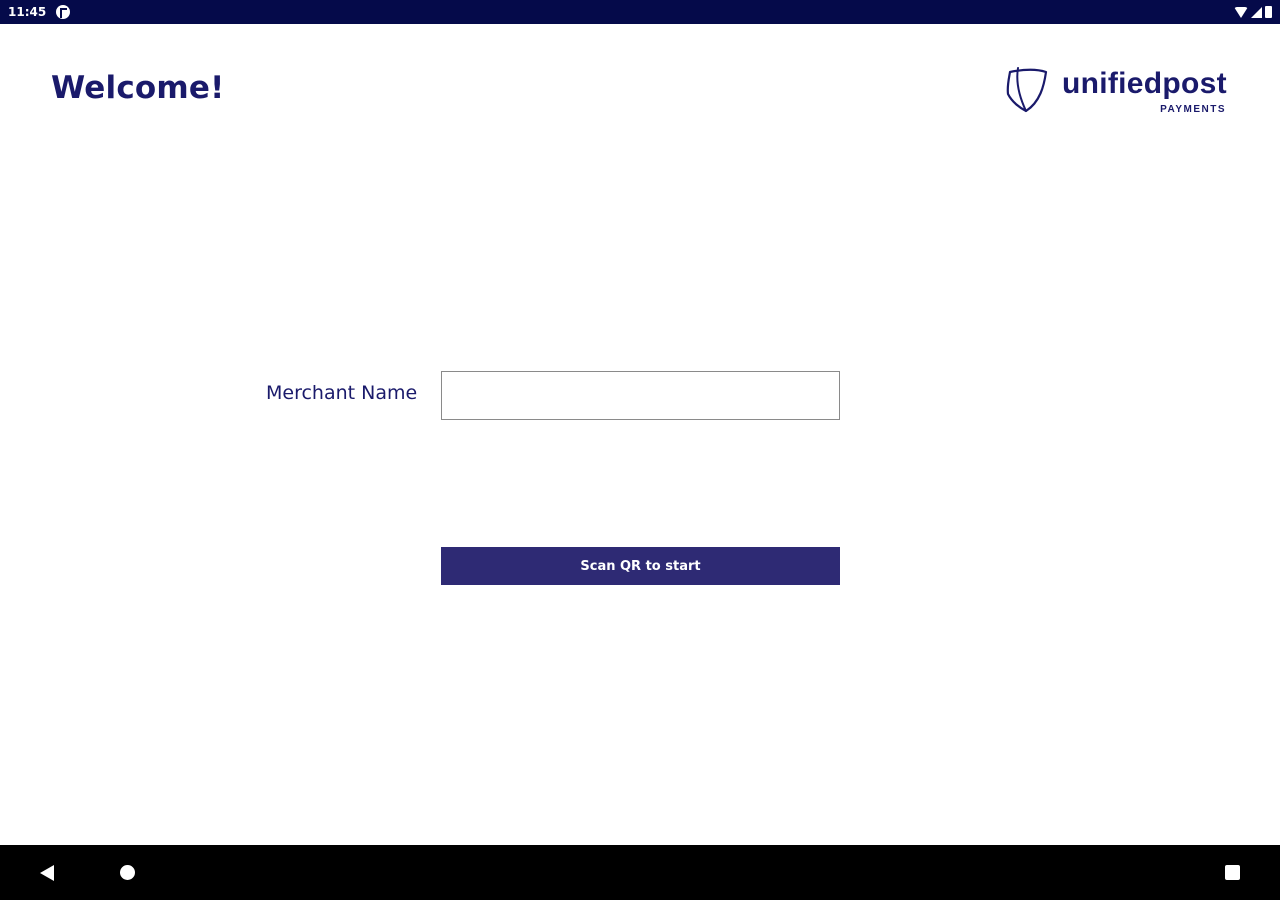 This screenshot has width=1280, height=900. I want to click on back-icon, so click(47, 873).